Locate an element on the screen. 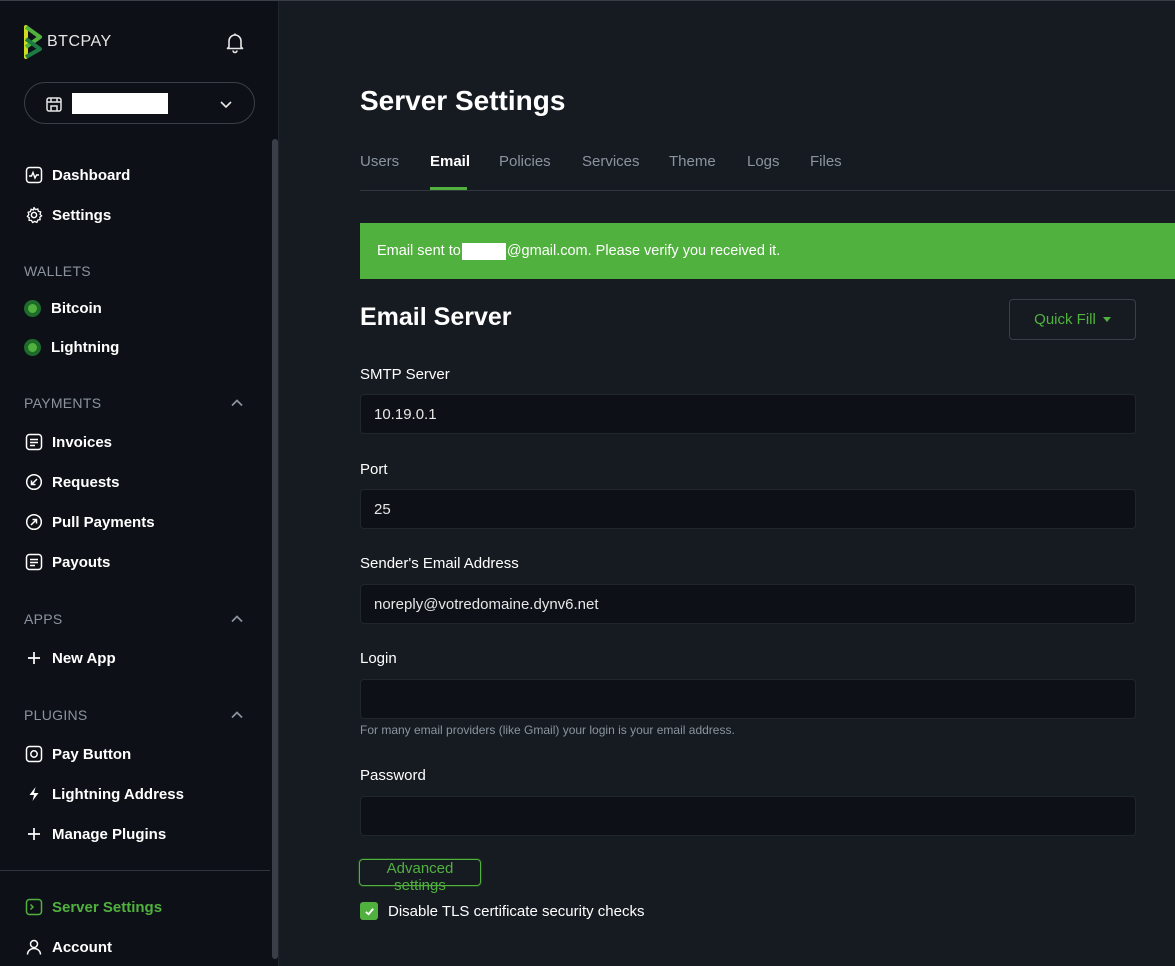  sidebar-item-pay-button: Pay Button is located at coordinates (77, 754).